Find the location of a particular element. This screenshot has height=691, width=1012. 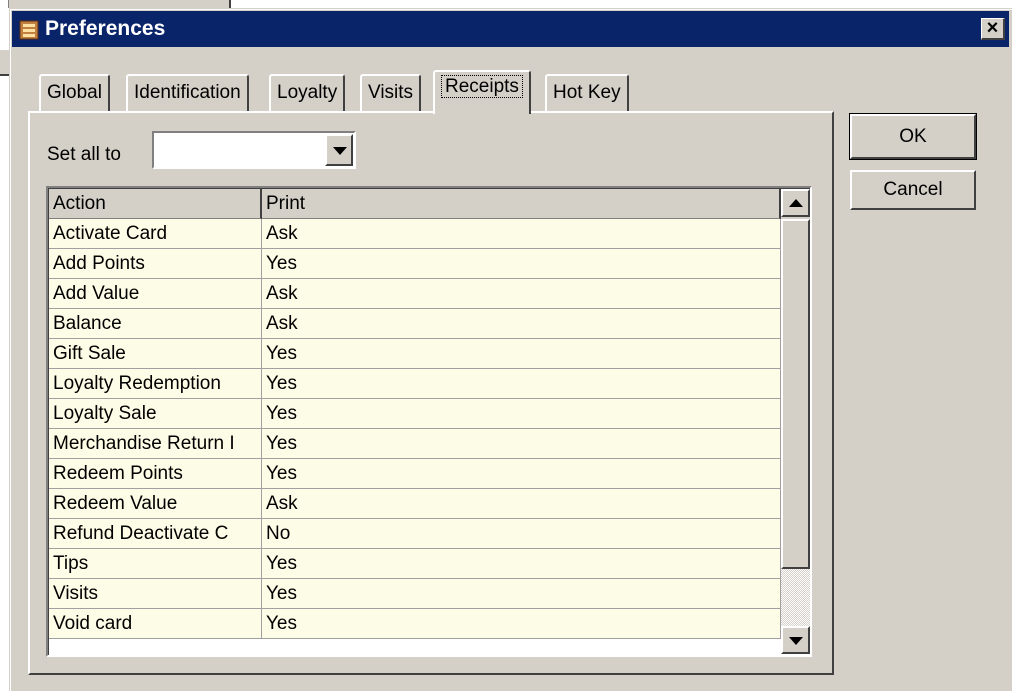

table-row: Add Points Yes is located at coordinates (415, 264).